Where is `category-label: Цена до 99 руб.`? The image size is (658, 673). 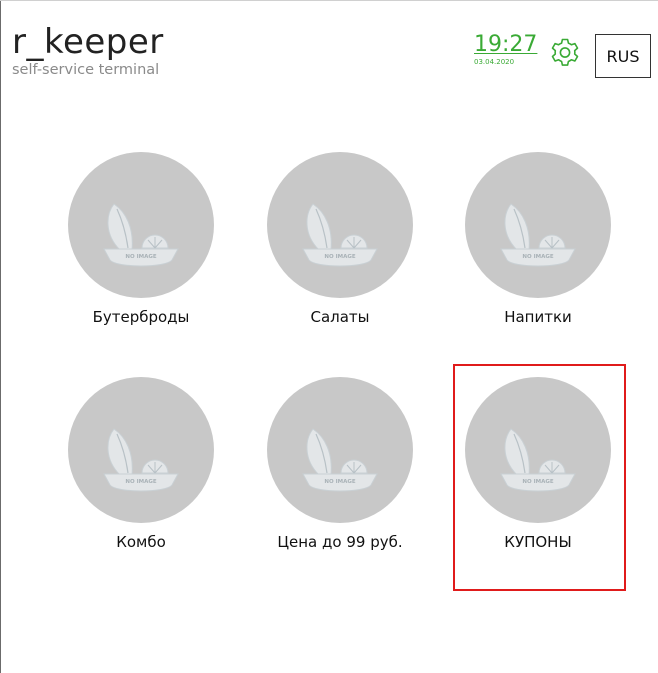 category-label: Цена до 99 руб. is located at coordinates (340, 542).